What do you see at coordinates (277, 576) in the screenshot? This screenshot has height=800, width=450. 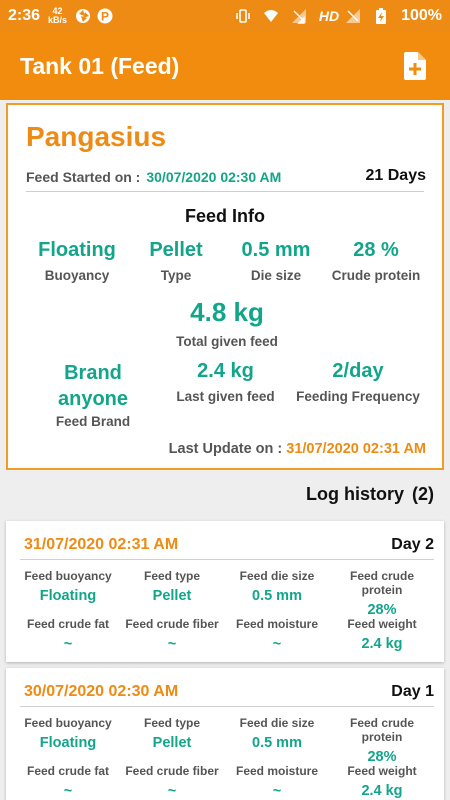 I see `log-die-size-label: Feed die size` at bounding box center [277, 576].